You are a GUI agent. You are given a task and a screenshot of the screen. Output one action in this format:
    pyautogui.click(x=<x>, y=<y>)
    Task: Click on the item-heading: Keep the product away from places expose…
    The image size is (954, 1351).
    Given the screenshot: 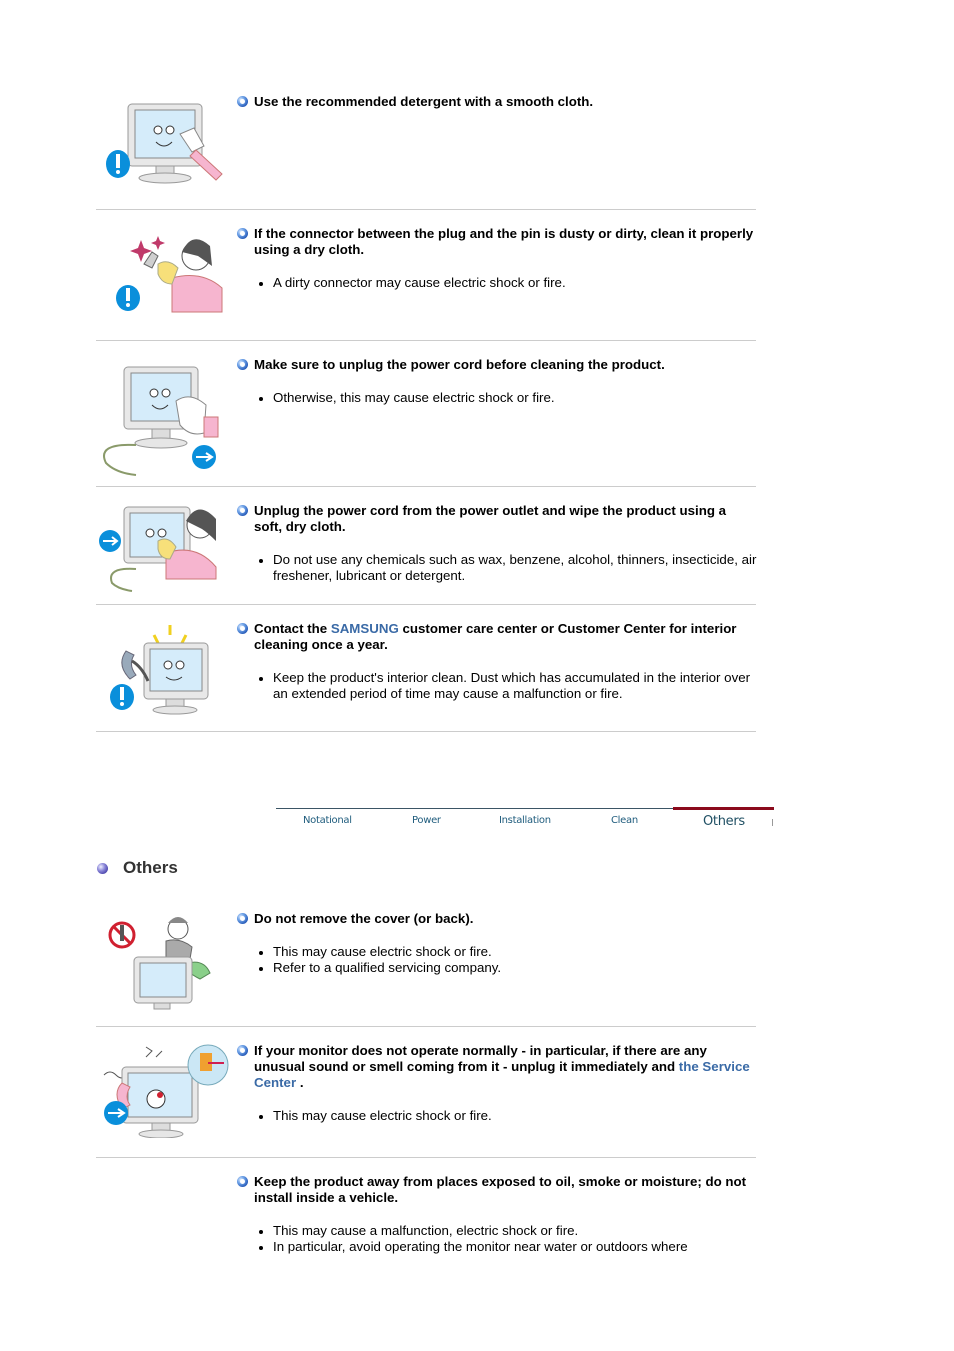 What is the action you would take?
    pyautogui.click(x=497, y=1190)
    